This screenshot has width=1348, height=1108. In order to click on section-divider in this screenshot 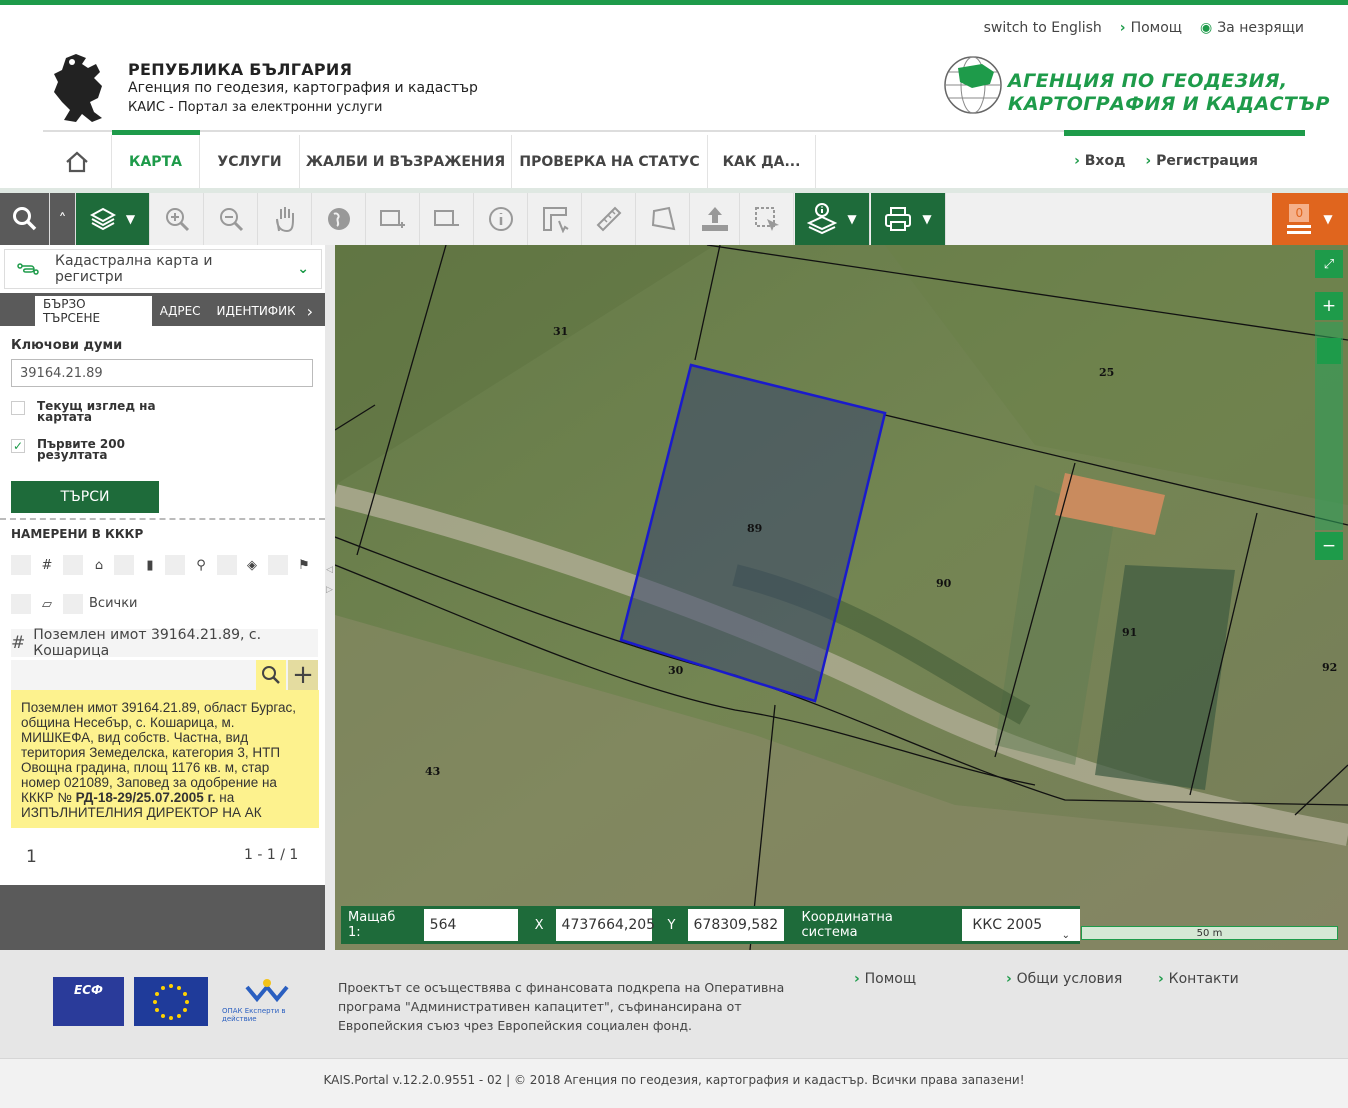, I will do `click(162, 519)`.